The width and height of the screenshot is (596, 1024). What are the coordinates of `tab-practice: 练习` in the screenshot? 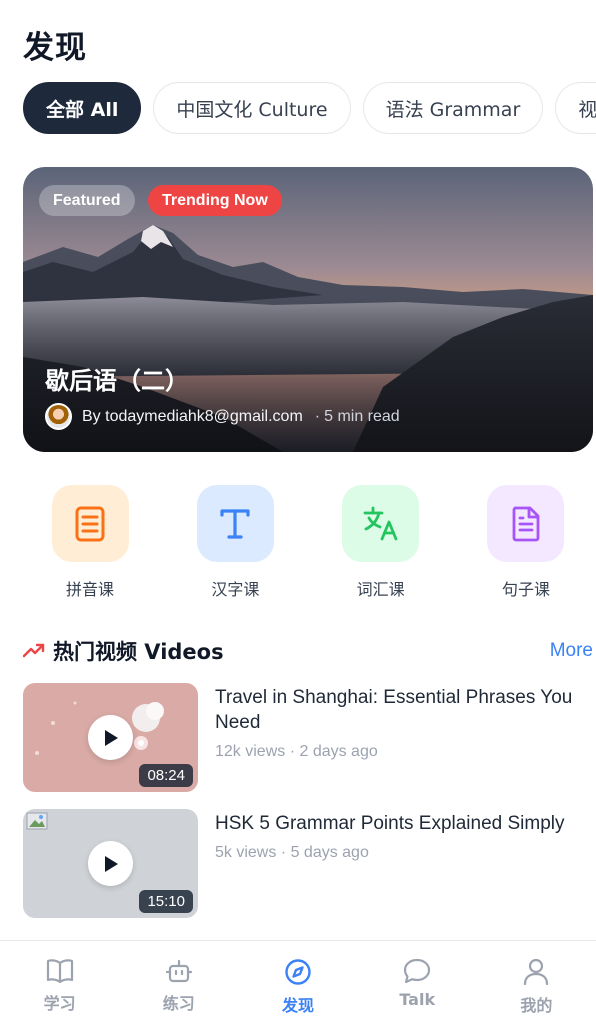 It's located at (178, 982).